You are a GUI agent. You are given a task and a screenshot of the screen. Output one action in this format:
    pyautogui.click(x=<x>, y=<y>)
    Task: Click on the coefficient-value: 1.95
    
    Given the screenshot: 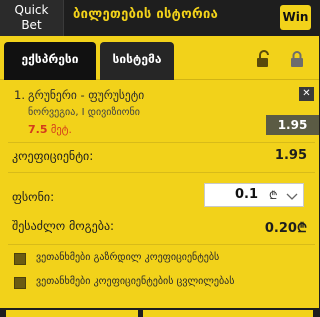 What is the action you would take?
    pyautogui.click(x=290, y=155)
    